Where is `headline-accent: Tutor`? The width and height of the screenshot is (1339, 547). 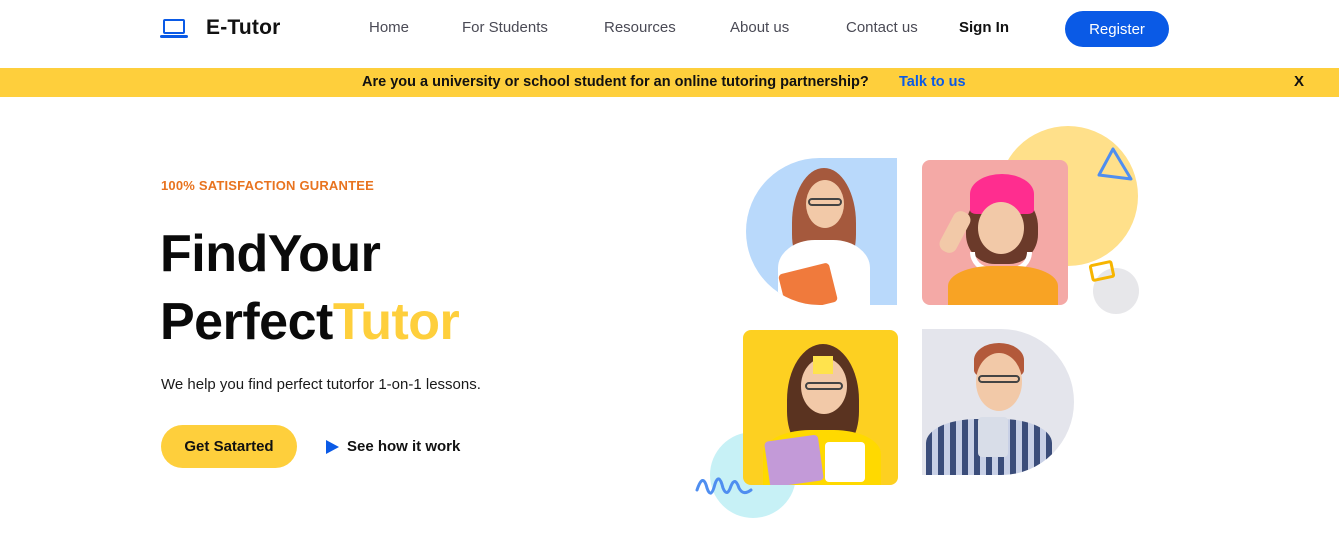
headline-accent: Tutor is located at coordinates (396, 322).